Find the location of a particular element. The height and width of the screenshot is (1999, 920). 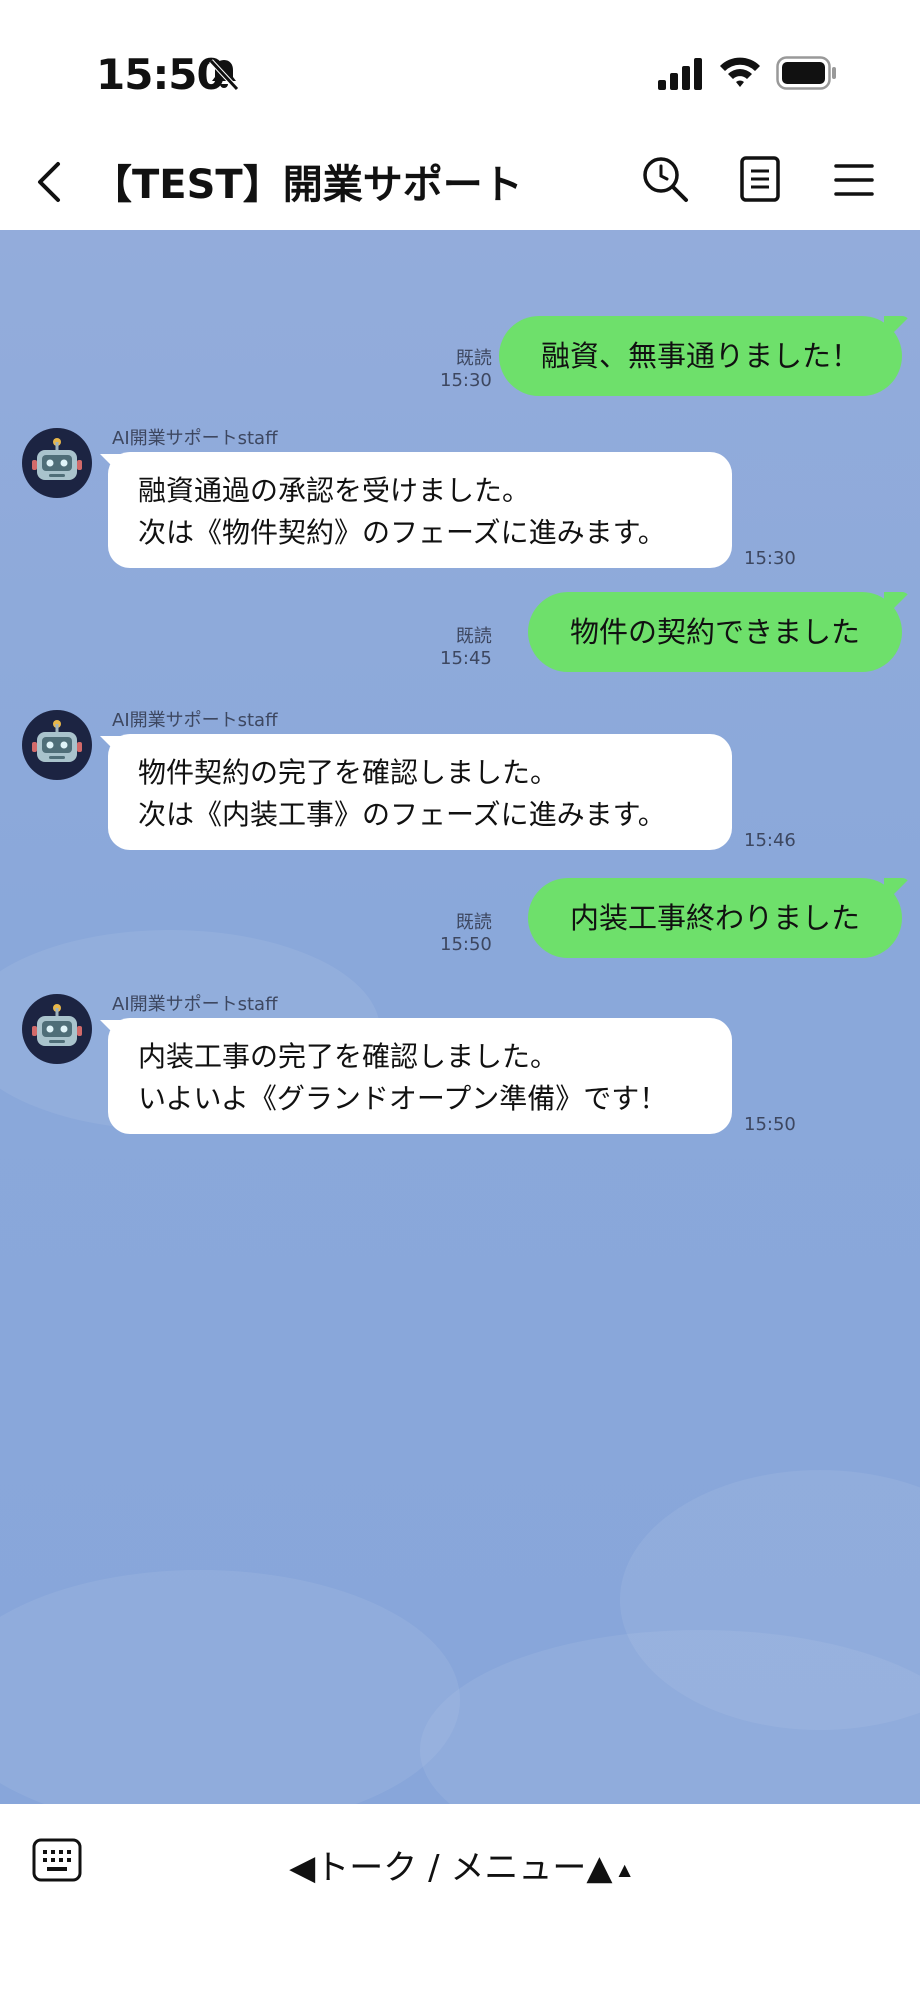

outgoing-bubble: 内装工事終わりました is located at coordinates (714, 918).